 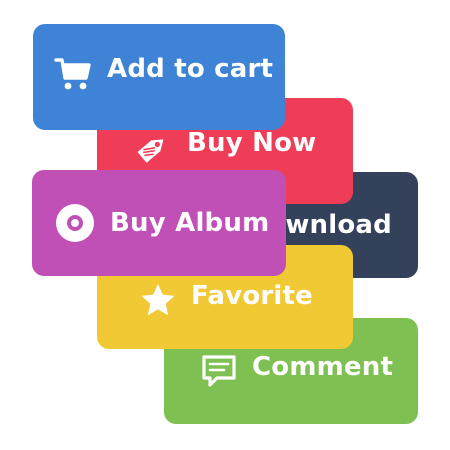 I want to click on shopping-cart-icon, so click(x=73, y=74).